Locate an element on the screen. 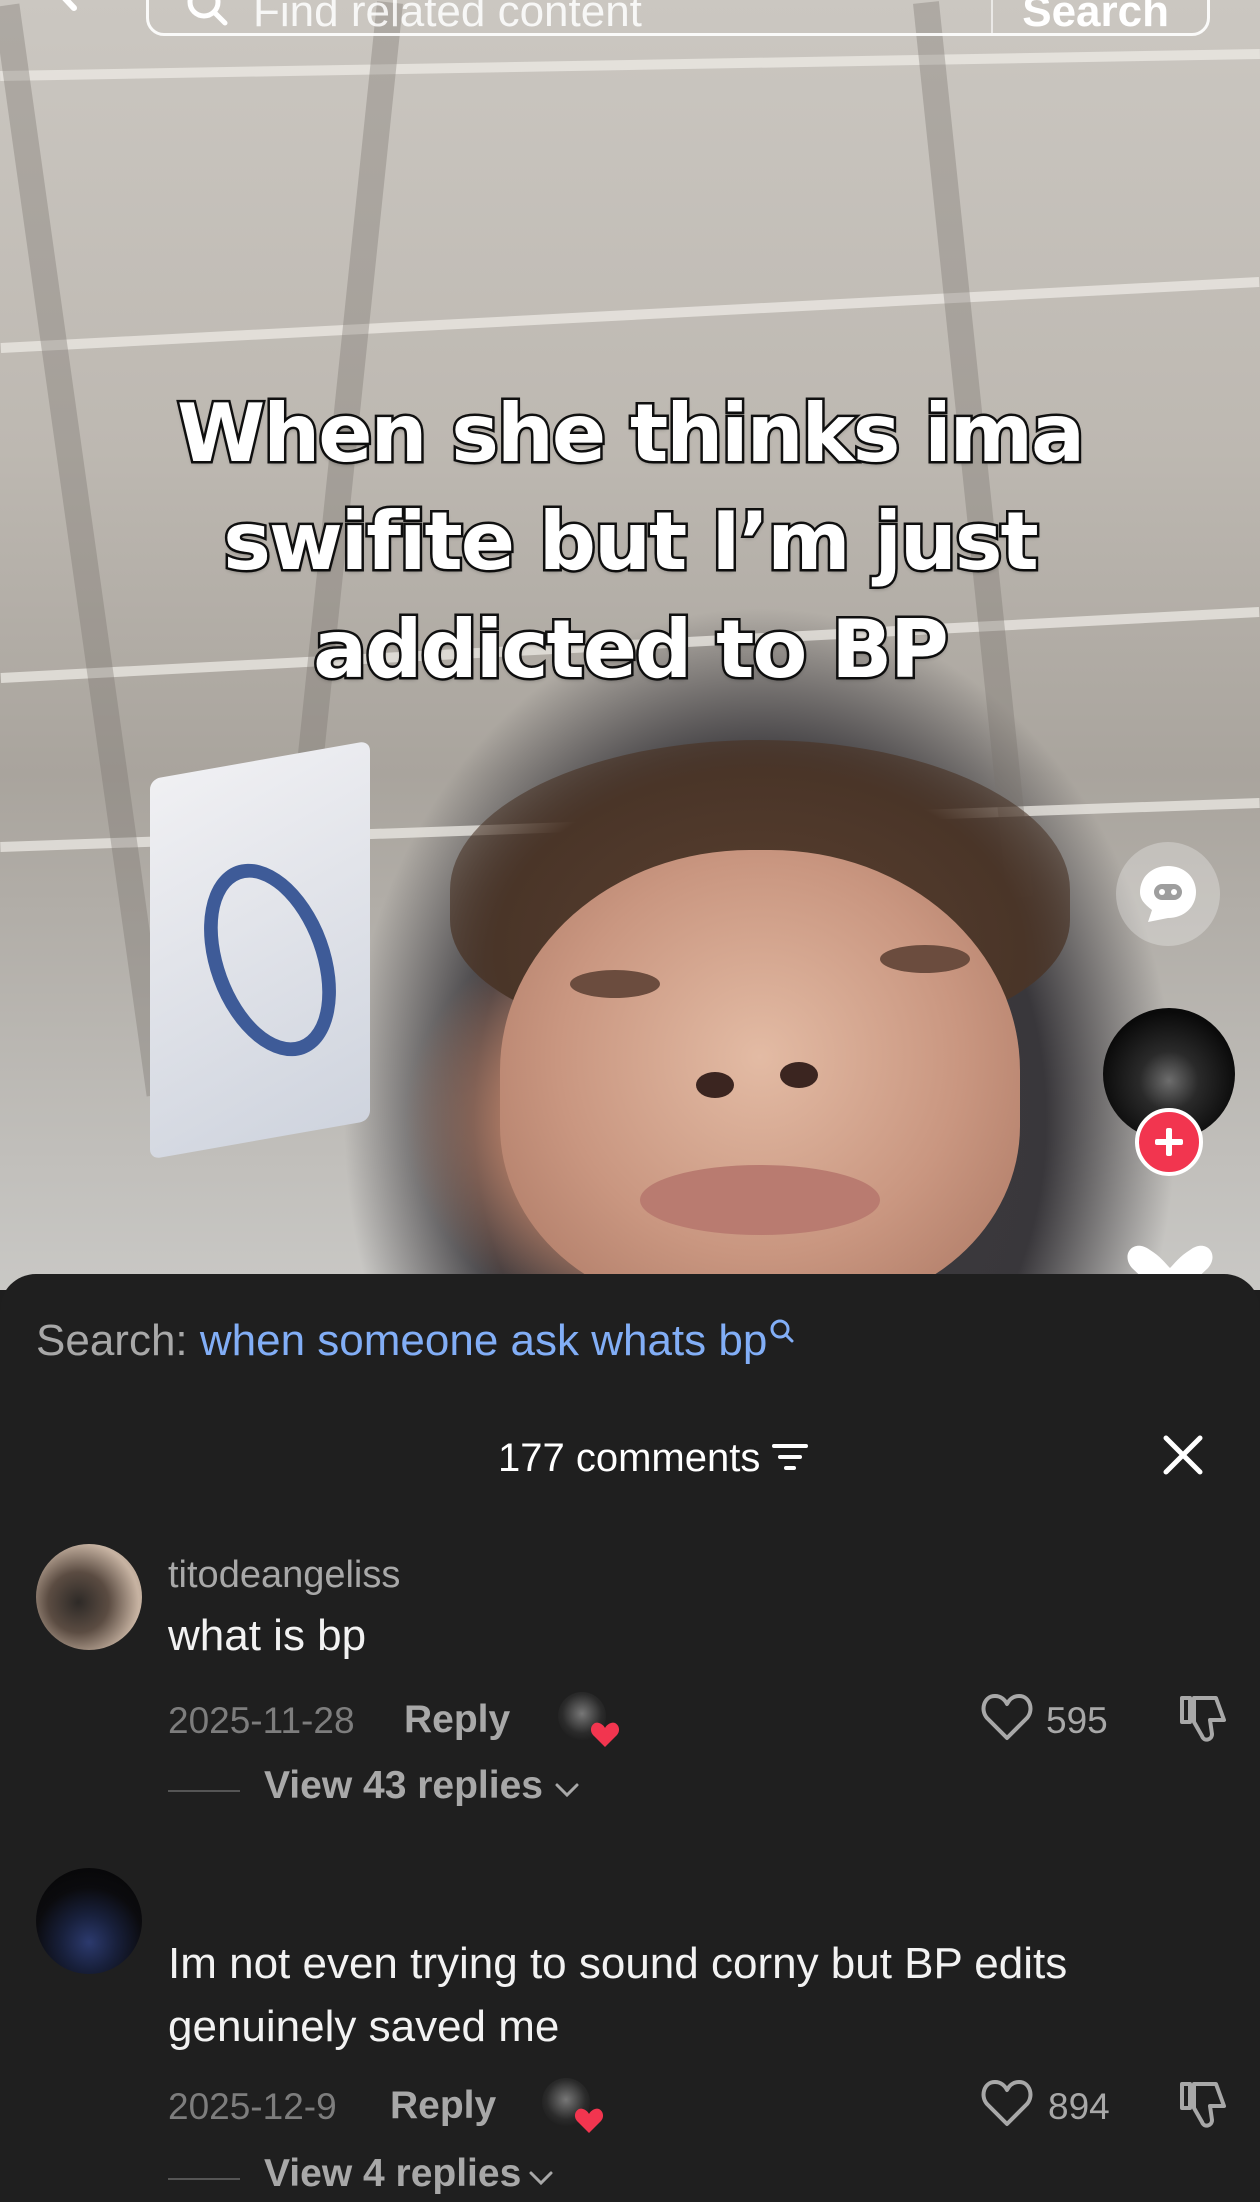 The width and height of the screenshot is (1260, 2202). like-count: 595 is located at coordinates (1077, 1720).